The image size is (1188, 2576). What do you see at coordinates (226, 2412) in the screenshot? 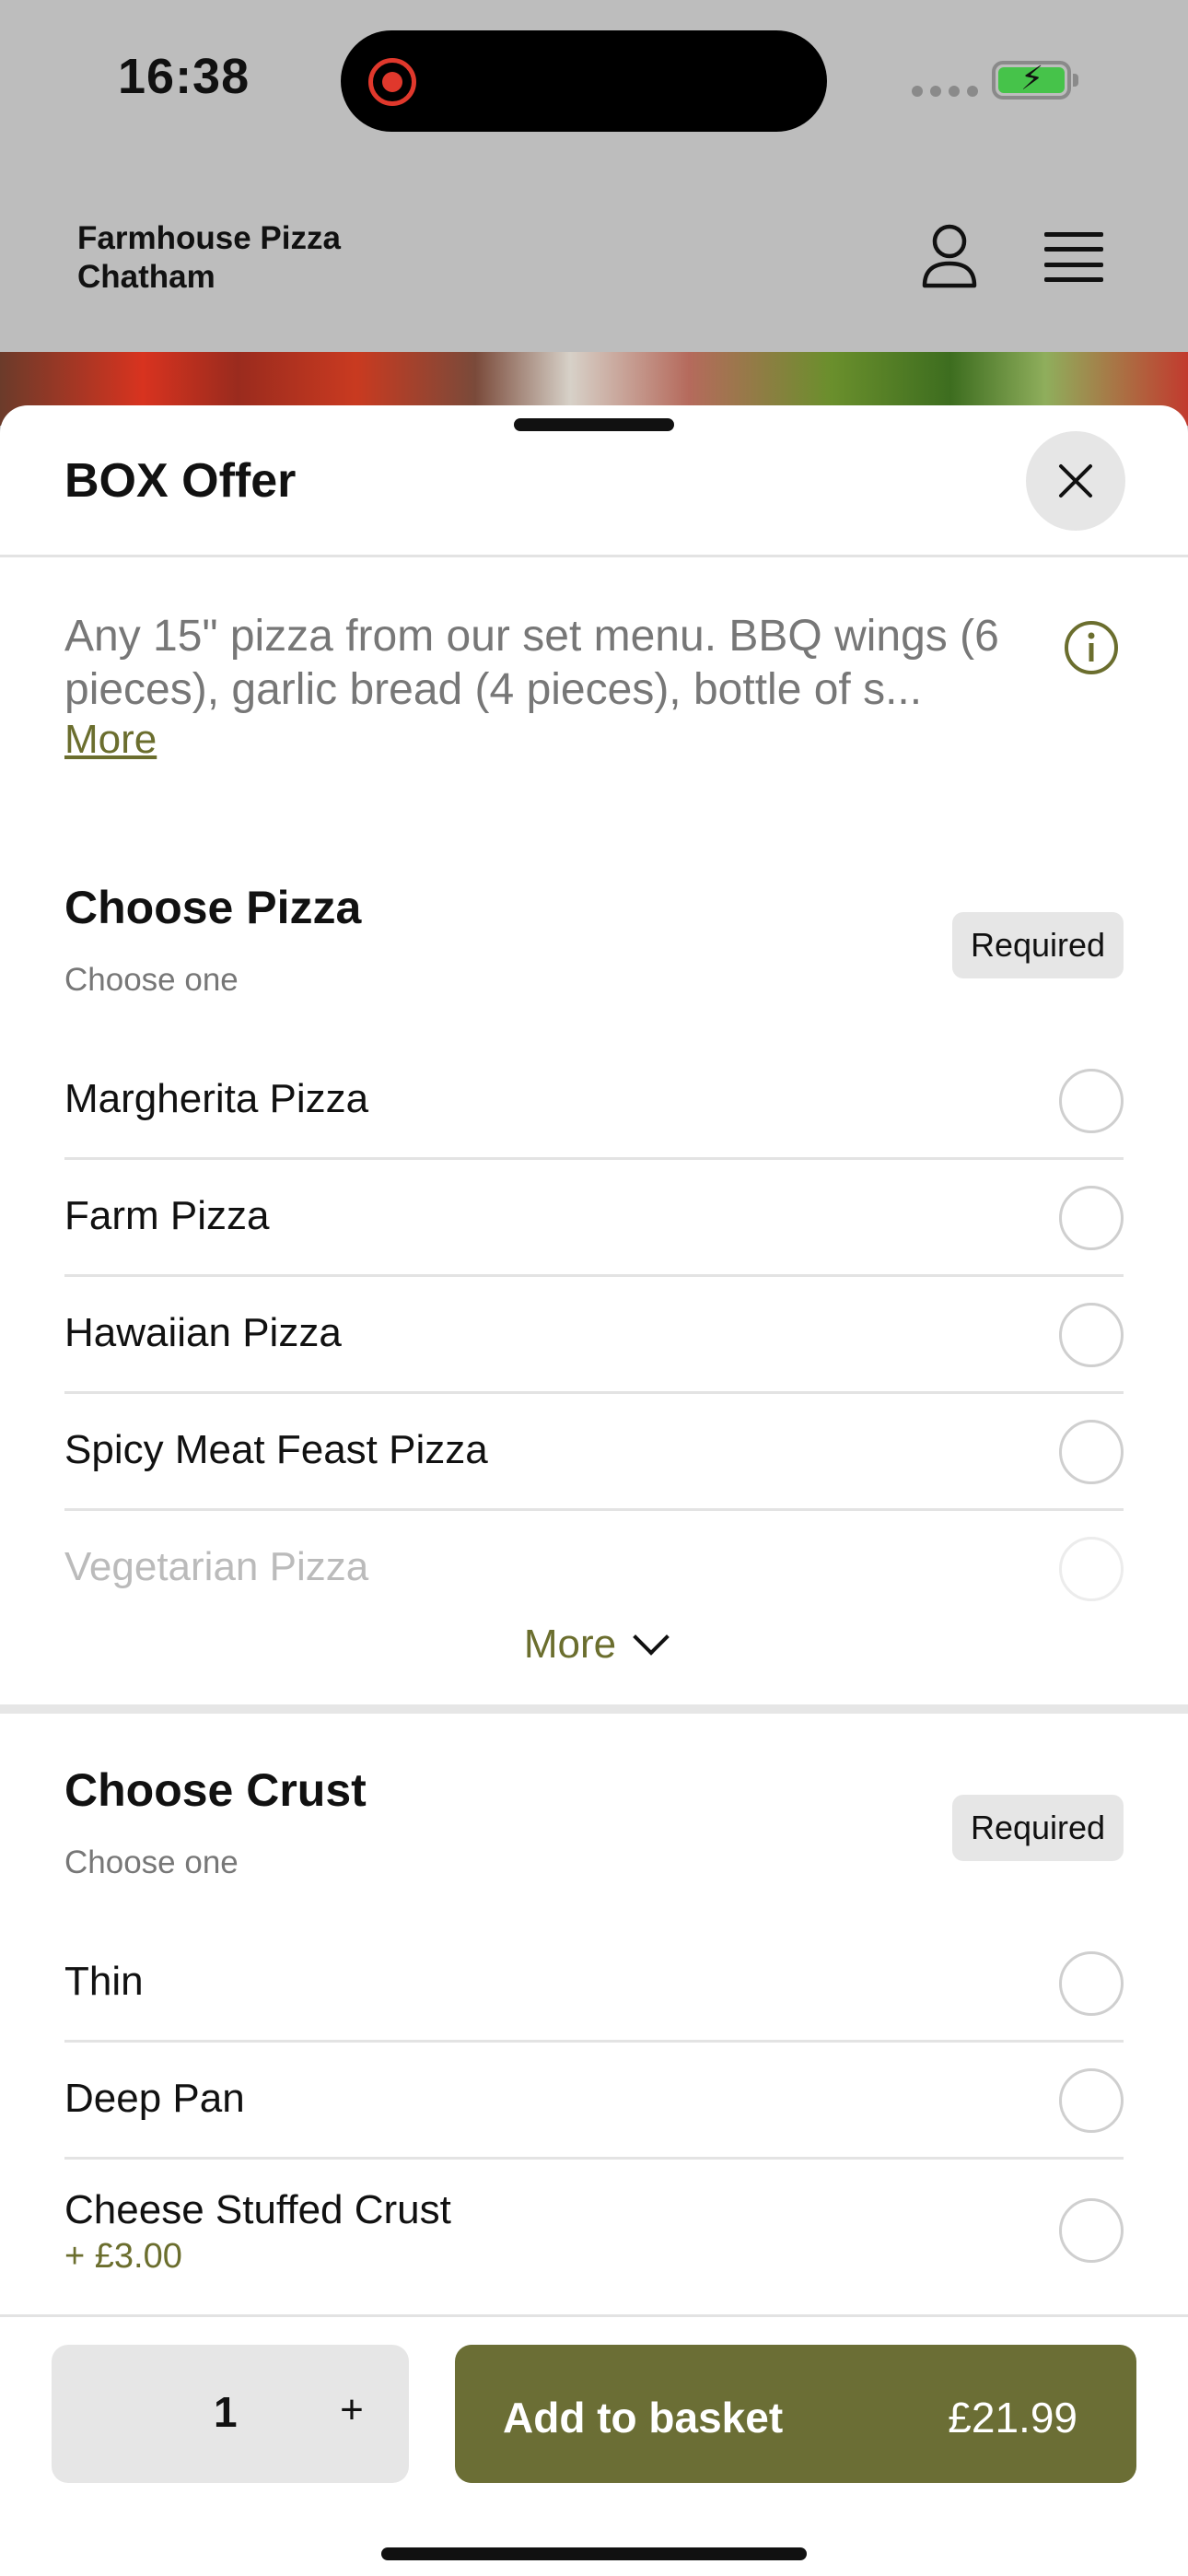
I see `quantity-value: 1` at bounding box center [226, 2412].